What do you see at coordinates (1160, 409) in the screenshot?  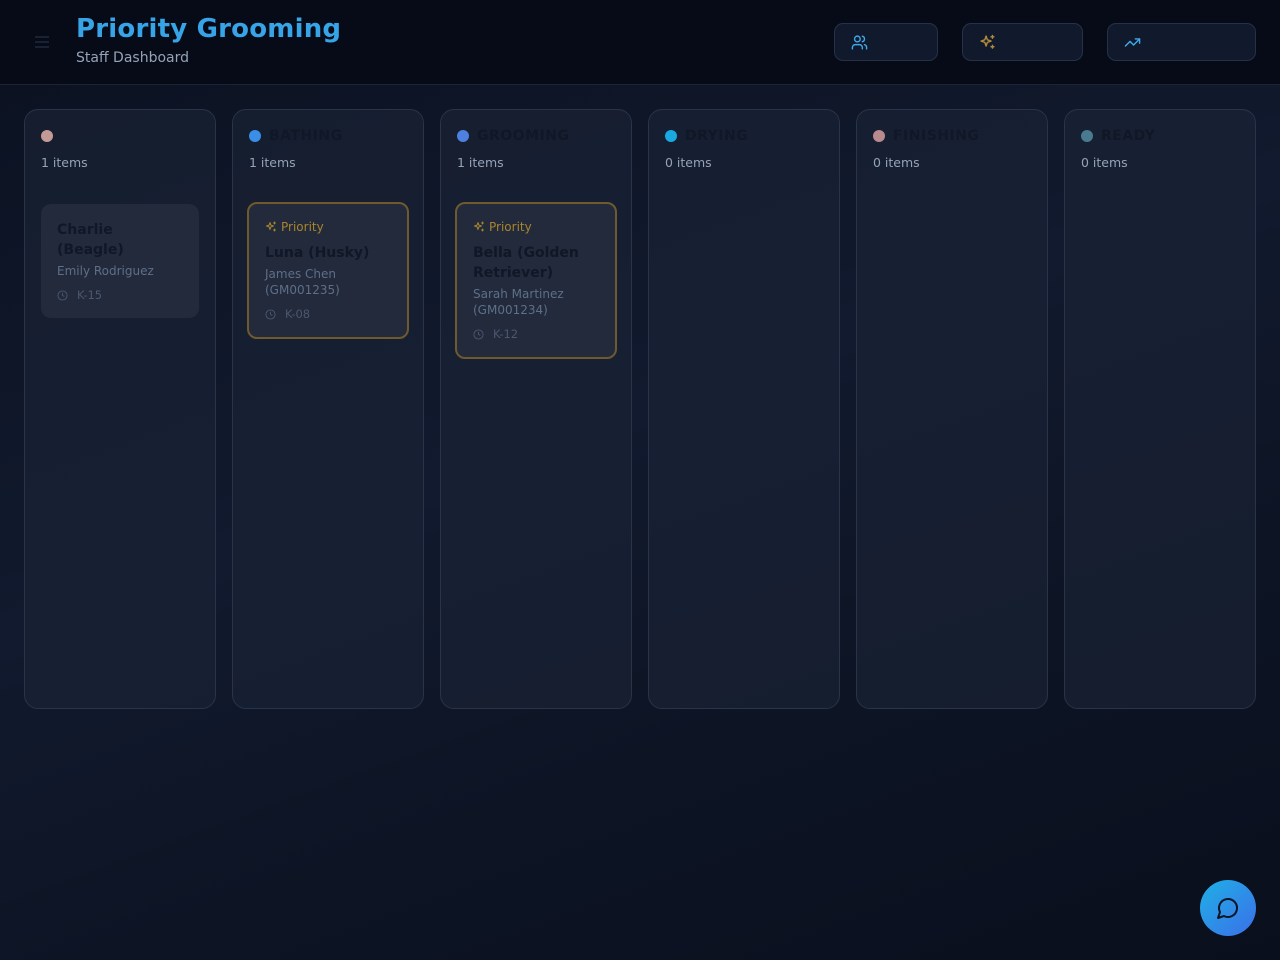 I see `column-ready: READY 0 items` at bounding box center [1160, 409].